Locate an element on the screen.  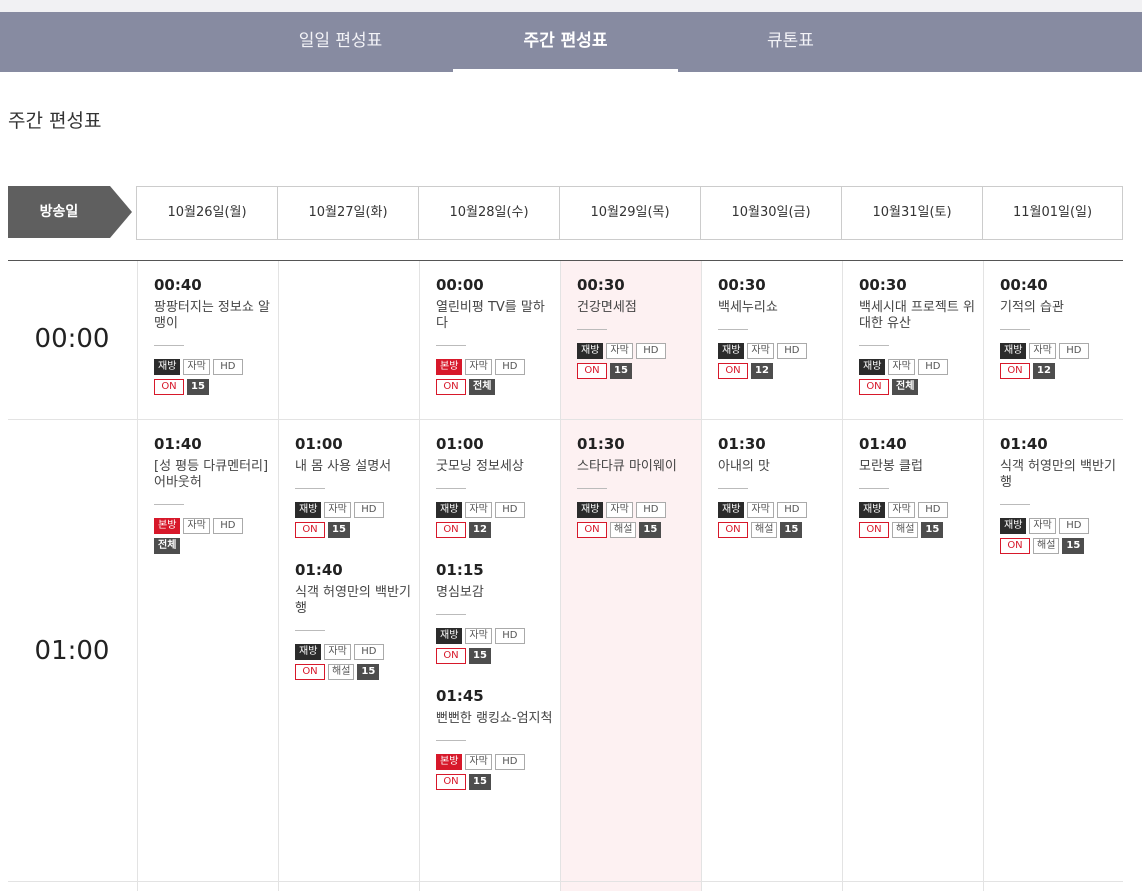
program-item: 01:40 [성 평등 다큐멘터리] 어바웃허 본방 자막 HD 전체 is located at coordinates (213, 496).